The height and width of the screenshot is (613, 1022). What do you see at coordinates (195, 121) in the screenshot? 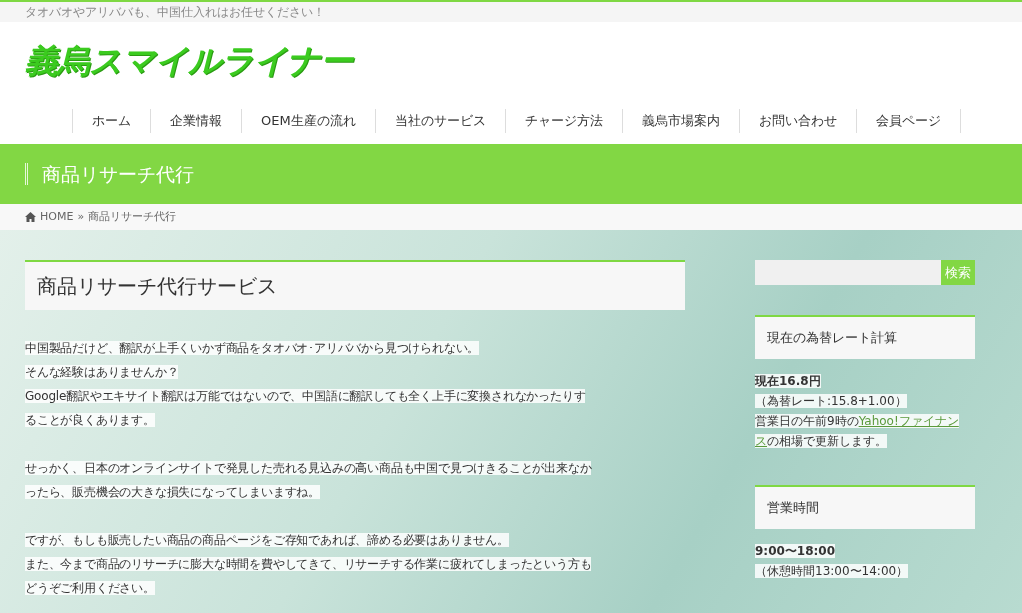
I see `nav-link: 企業情報` at bounding box center [195, 121].